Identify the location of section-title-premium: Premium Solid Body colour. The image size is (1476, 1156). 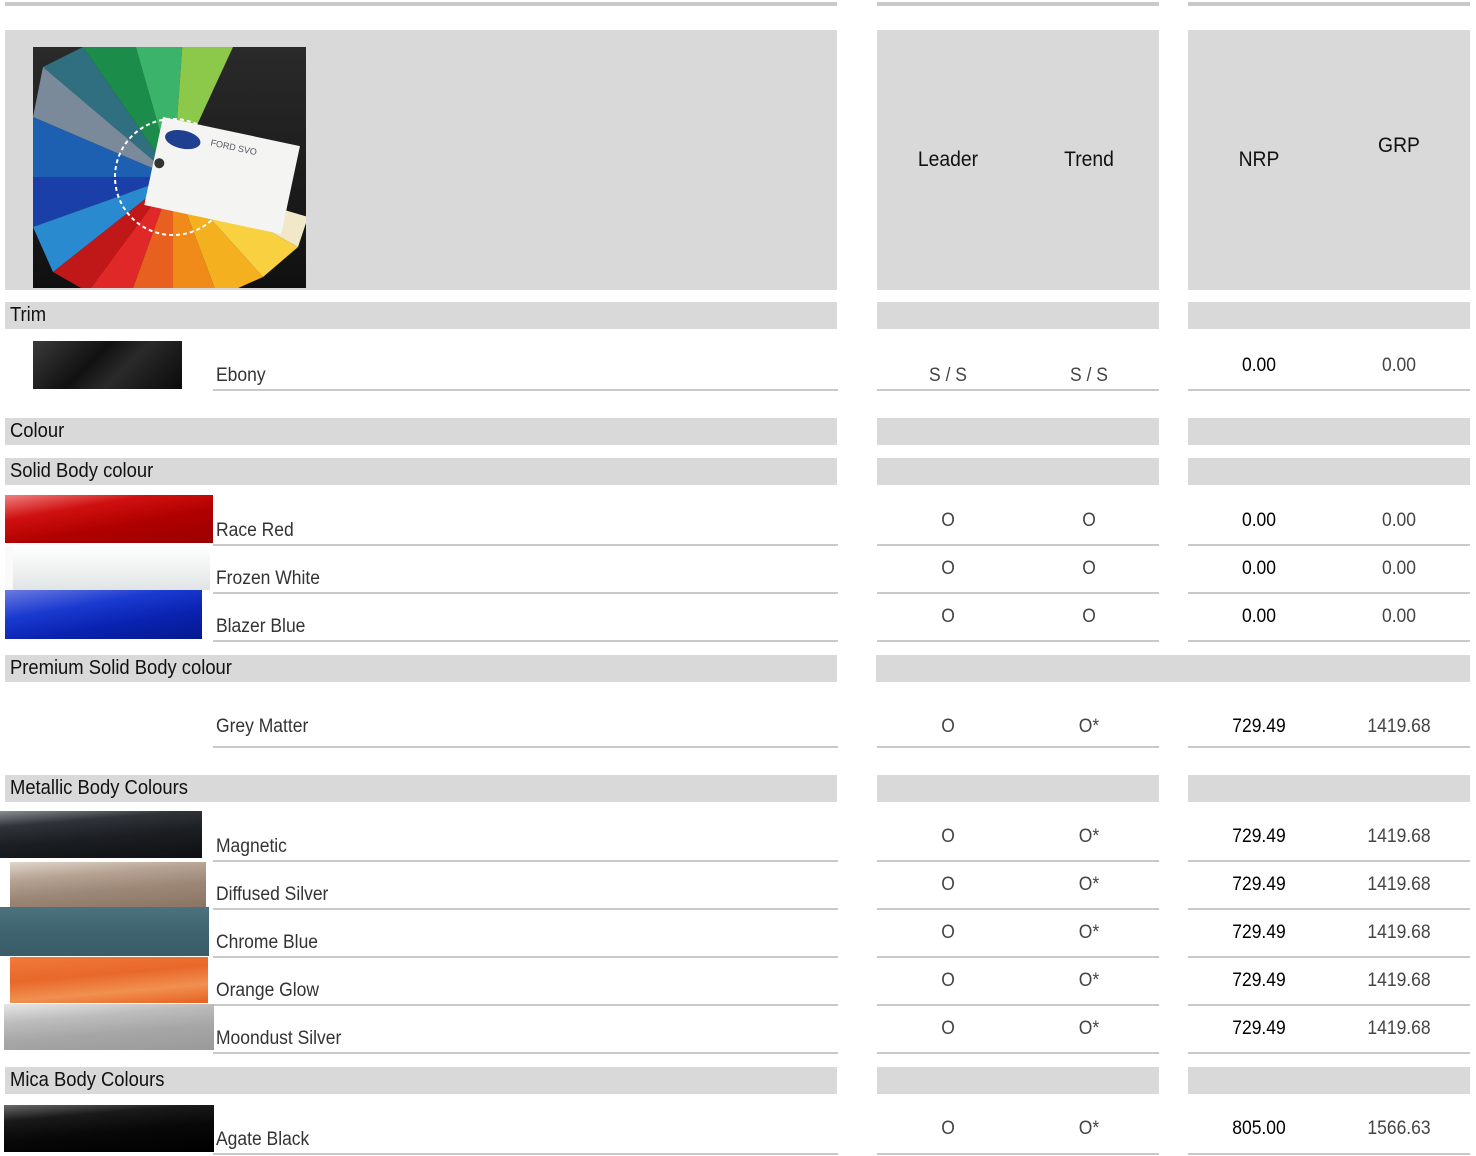
(121, 668).